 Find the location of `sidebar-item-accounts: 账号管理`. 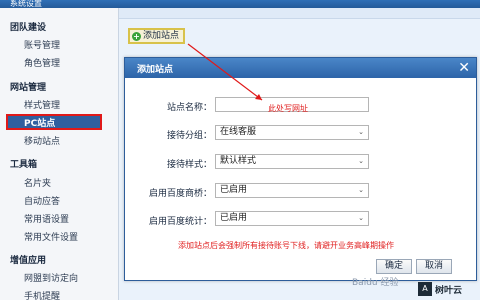

sidebar-item-accounts: 账号管理 is located at coordinates (42, 44).